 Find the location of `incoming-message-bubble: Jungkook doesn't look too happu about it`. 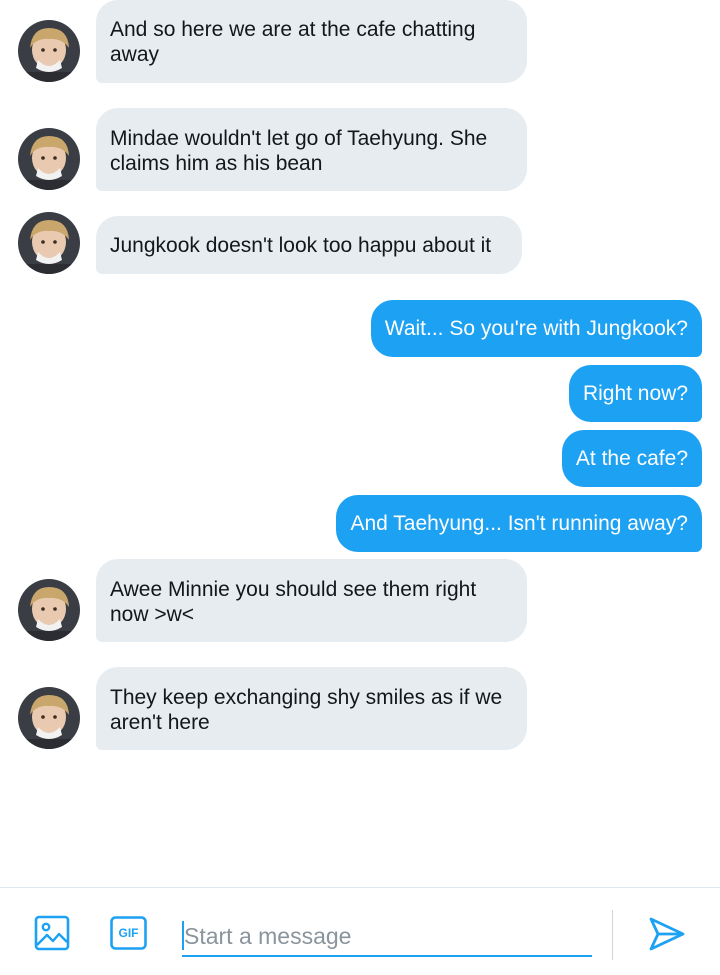

incoming-message-bubble: Jungkook doesn't look too happu about it is located at coordinates (309, 245).